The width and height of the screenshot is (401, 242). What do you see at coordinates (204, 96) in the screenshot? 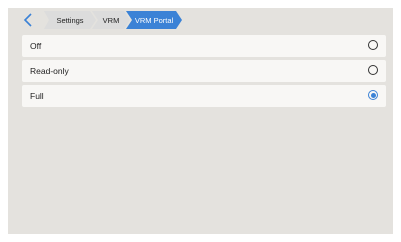
I see `option-full: Full` at bounding box center [204, 96].